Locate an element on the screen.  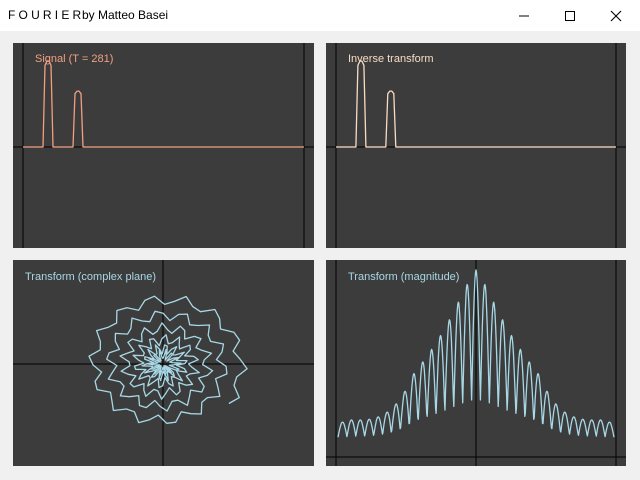
maximize-icon is located at coordinates (570, 16).